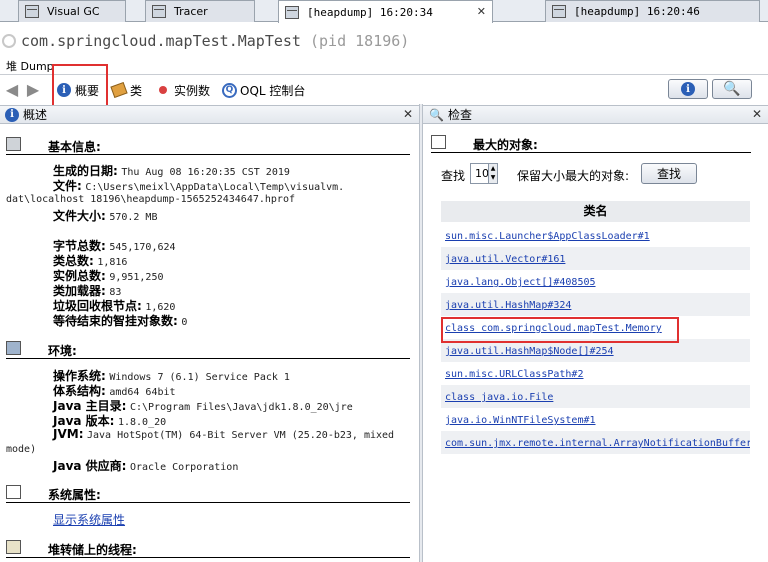  I want to click on database-icon, so click(13, 144).